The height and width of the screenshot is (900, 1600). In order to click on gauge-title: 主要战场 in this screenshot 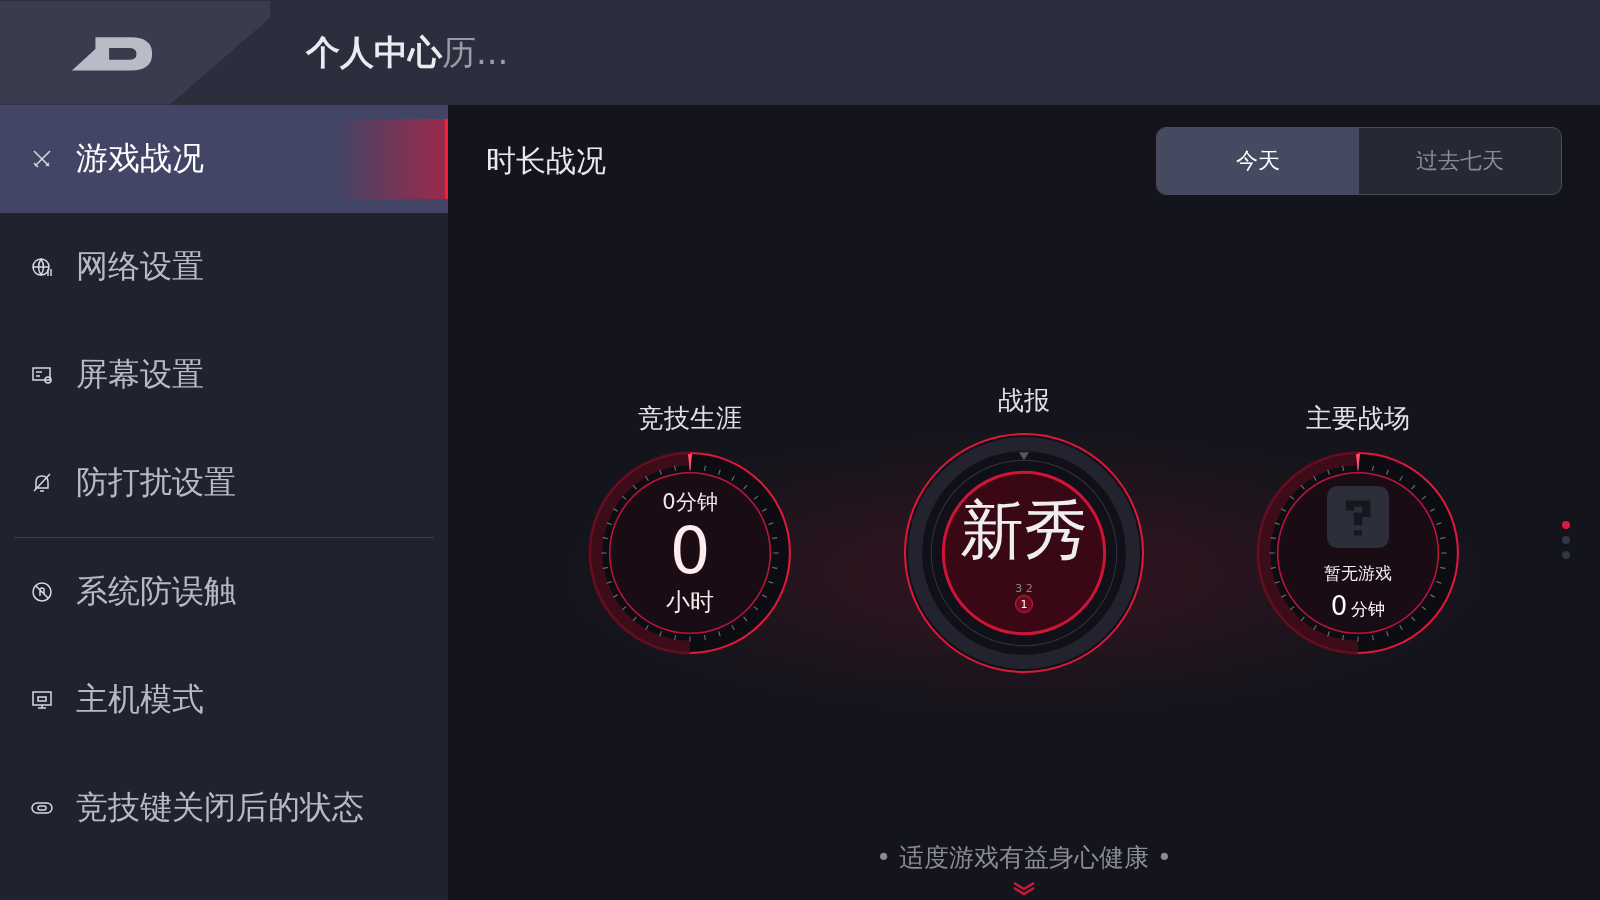, I will do `click(1358, 418)`.